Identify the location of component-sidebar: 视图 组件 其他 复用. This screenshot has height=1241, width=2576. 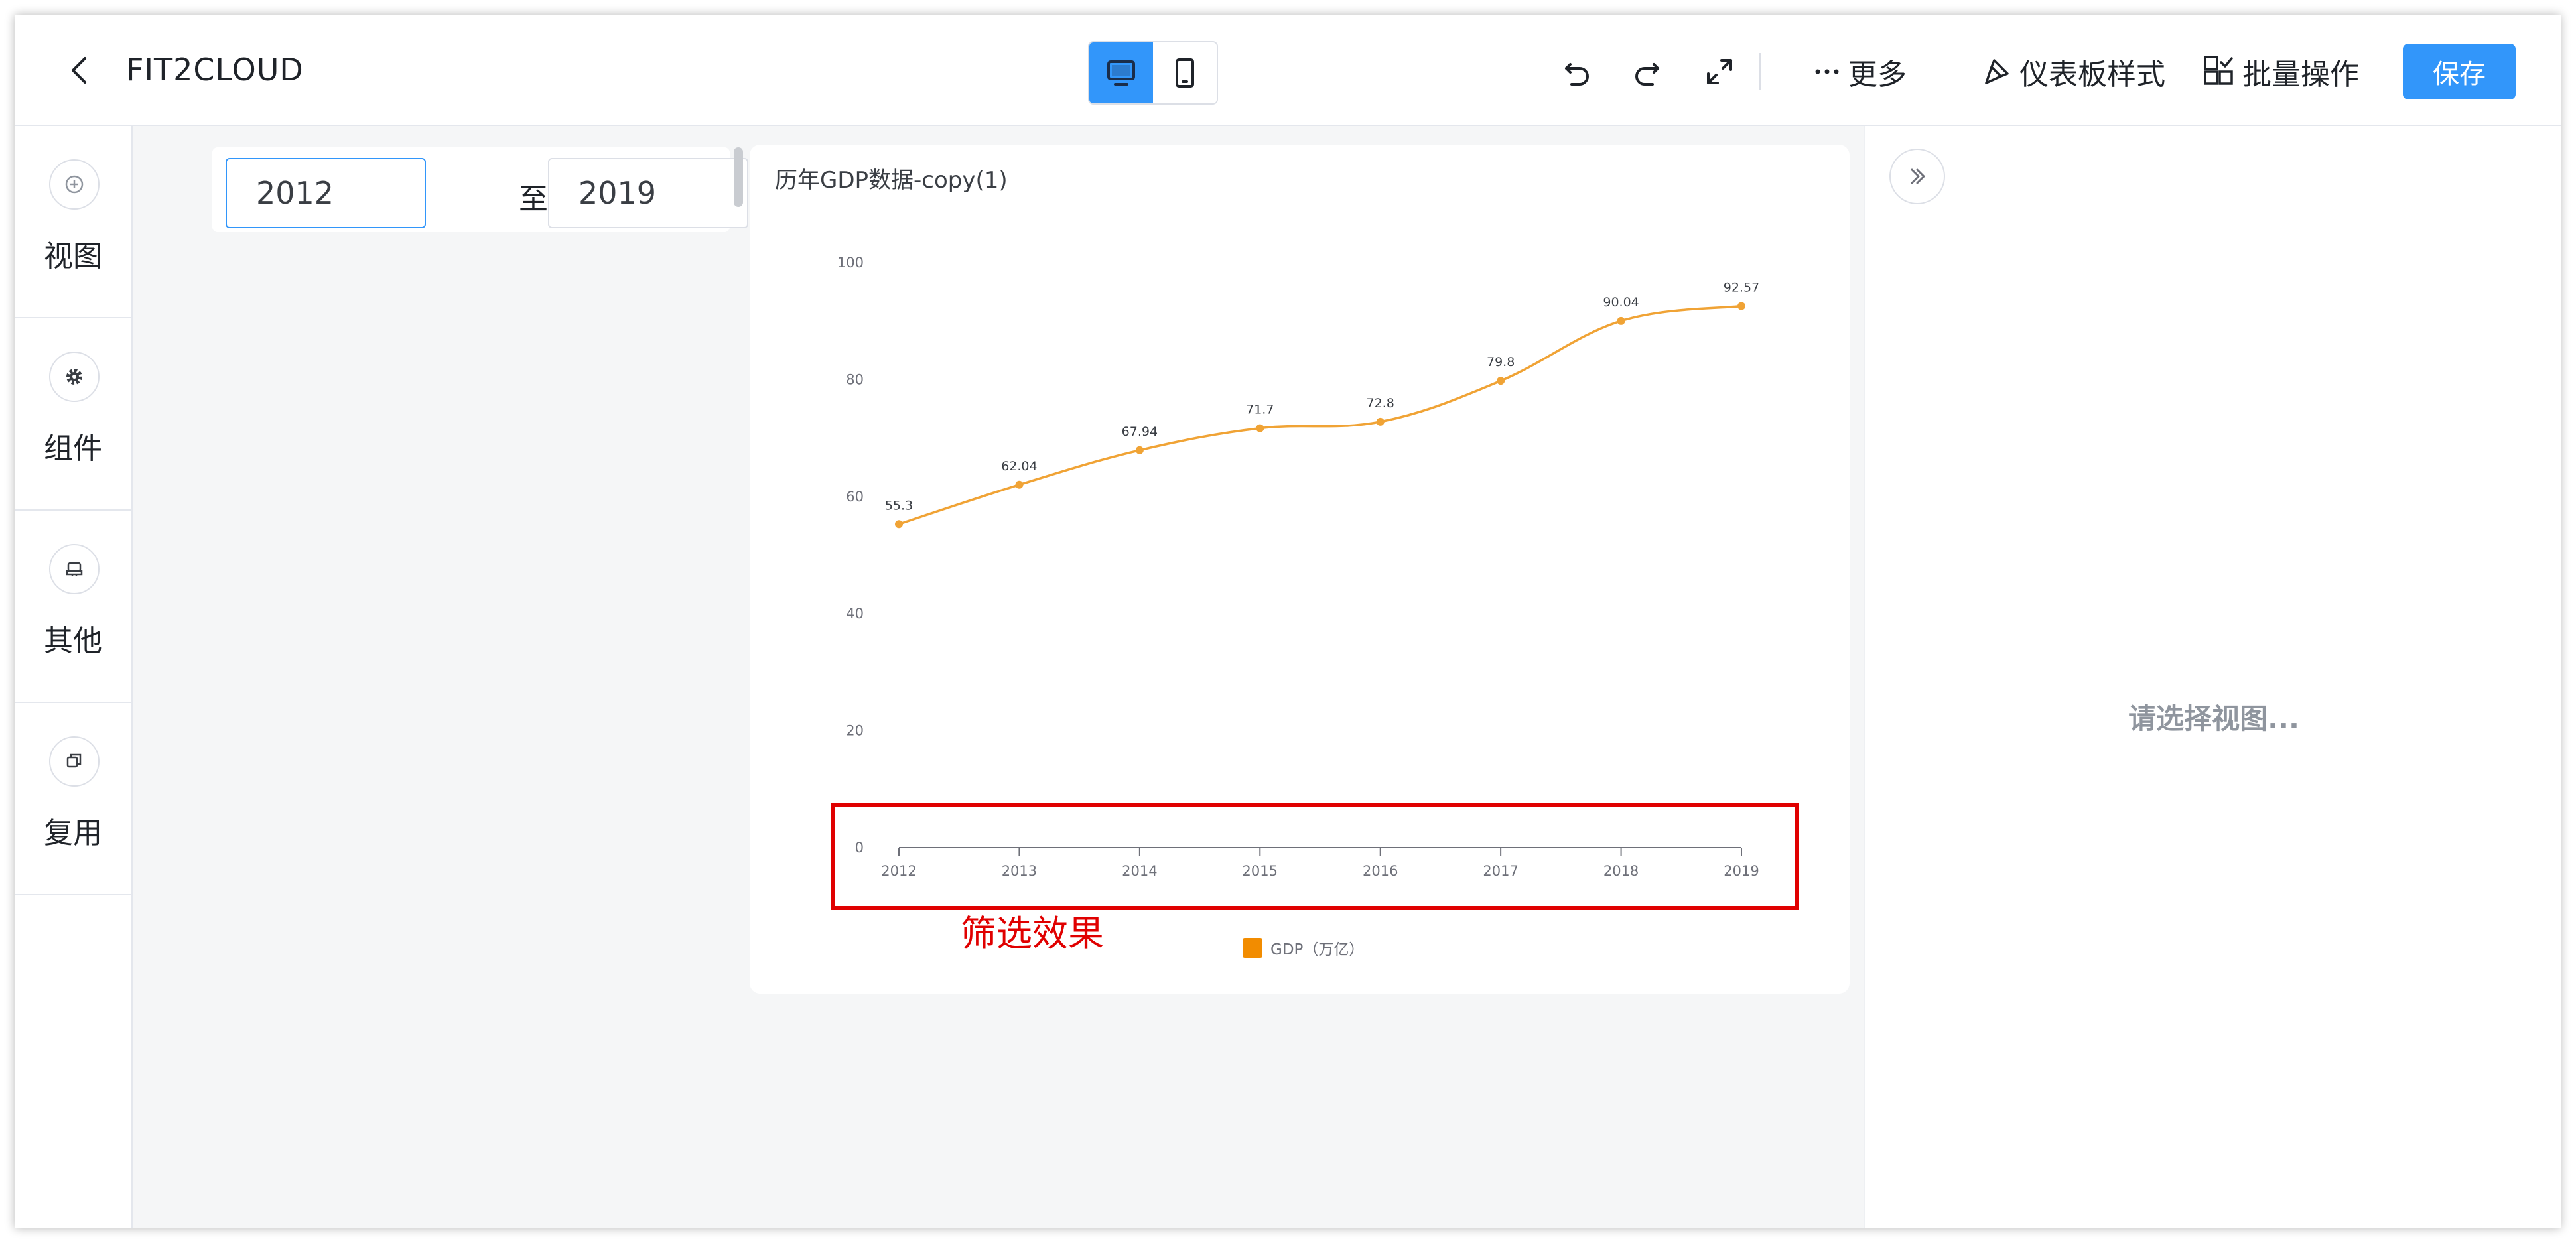
(74, 677).